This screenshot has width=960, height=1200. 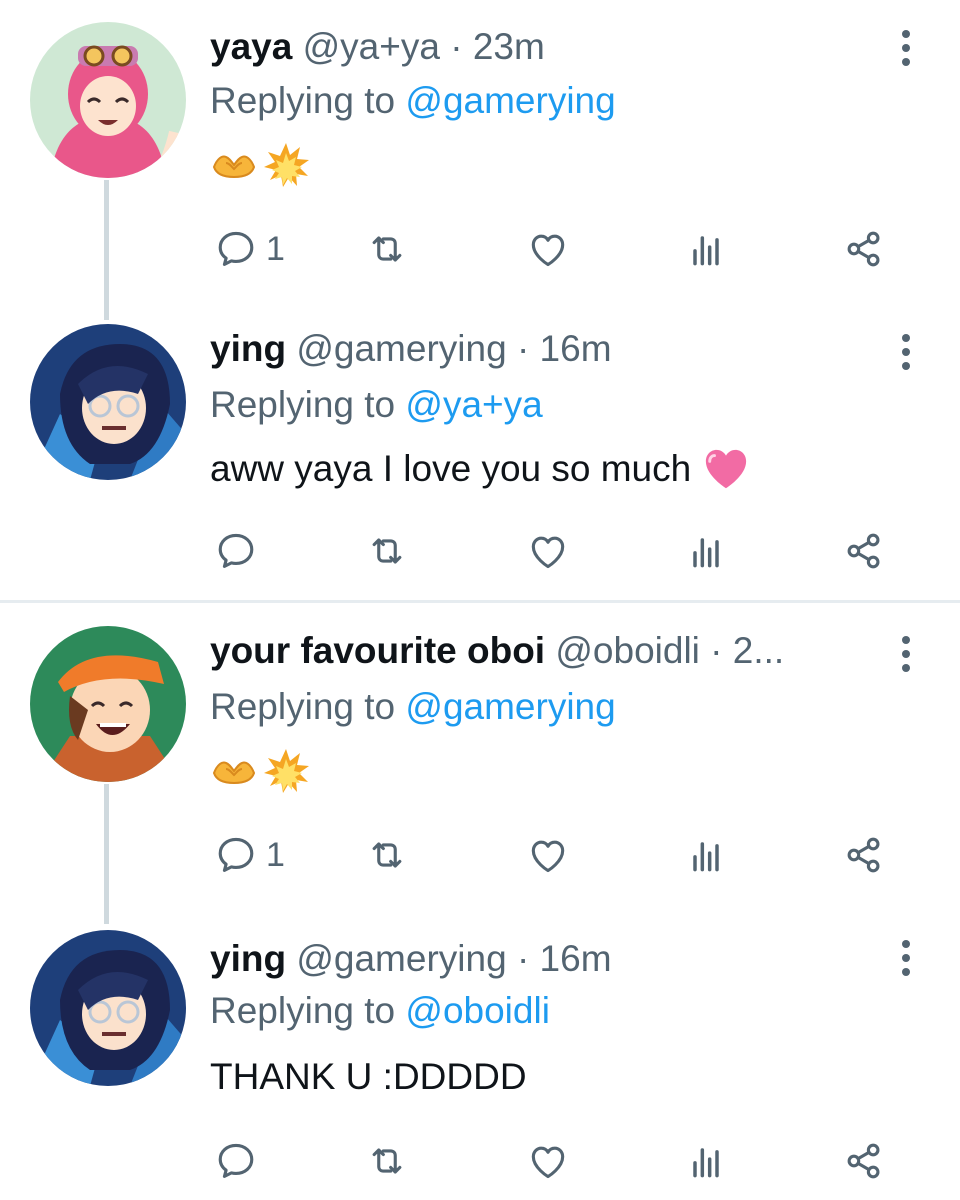 What do you see at coordinates (108, 704) in the screenshot?
I see `avatar-oboi` at bounding box center [108, 704].